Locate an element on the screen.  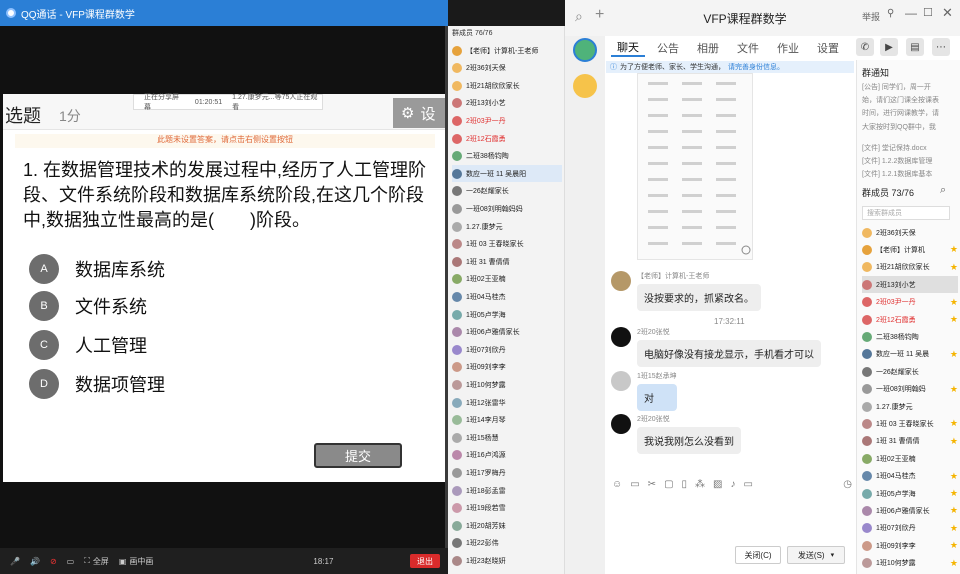
tab-3: 文件 is located at coordinates (748, 48).